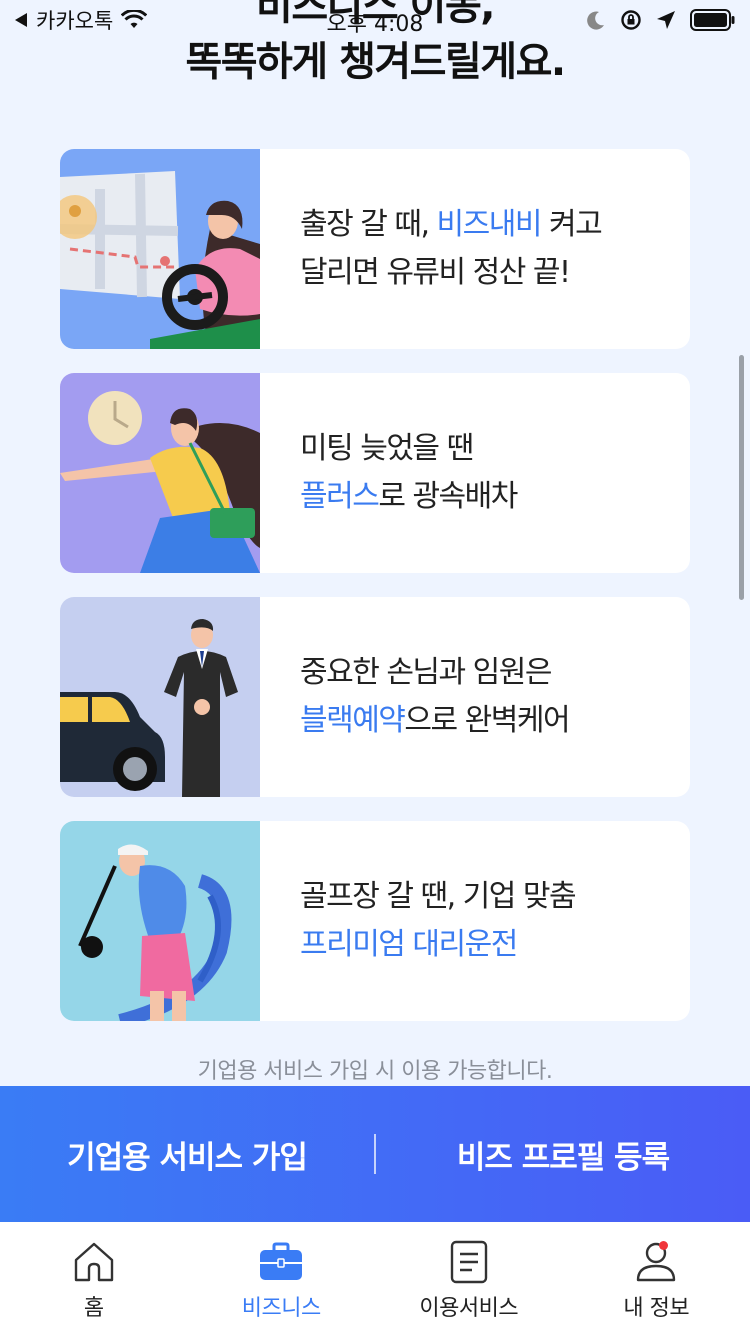 The image size is (750, 1334). What do you see at coordinates (475, 921) in the screenshot?
I see `premium-driver-text: 골프장 갈 땐, 기업 맞춤 프리미엄 대리운전` at bounding box center [475, 921].